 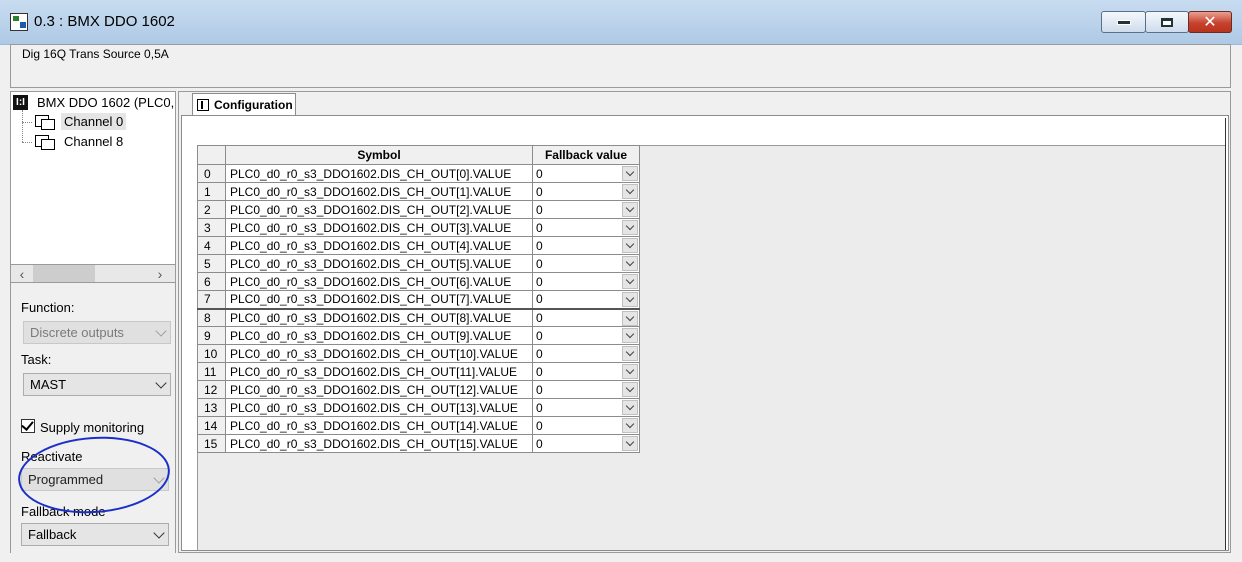 I want to click on scroll-right-icon: ›, so click(x=160, y=273).